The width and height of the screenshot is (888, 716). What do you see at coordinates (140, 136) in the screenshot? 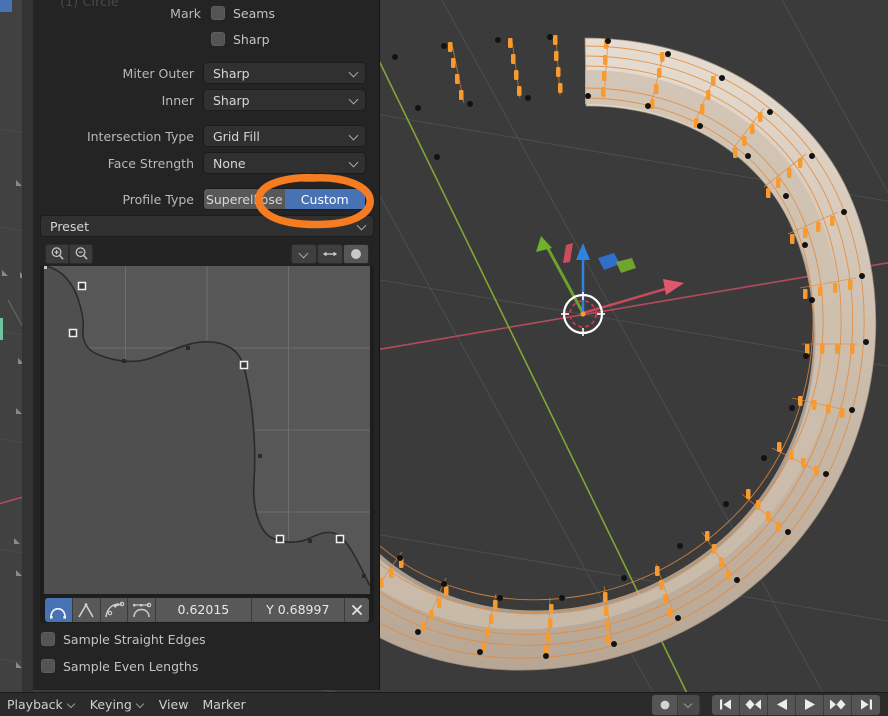
I see `intersection-type-label: Intersection Type` at bounding box center [140, 136].